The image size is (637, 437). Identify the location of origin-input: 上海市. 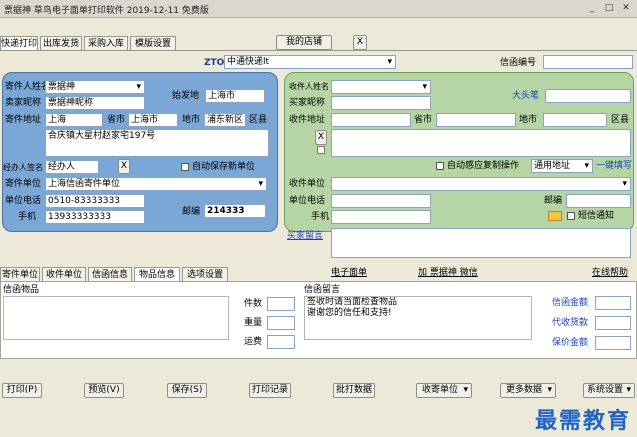
(235, 96).